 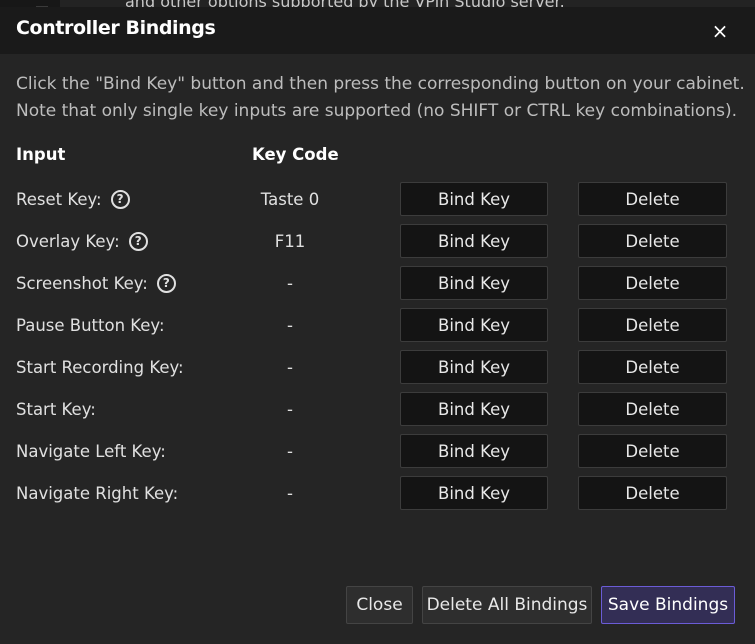 What do you see at coordinates (377, 284) in the screenshot?
I see `binding-row: Screenshot Key:? - Bind Key Delete` at bounding box center [377, 284].